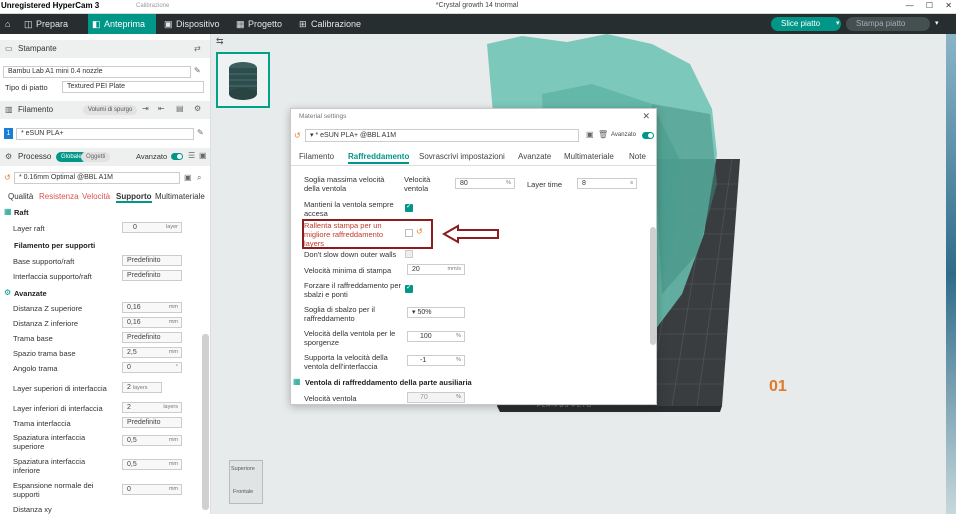 Image resolution: width=956 pixels, height=514 pixels. What do you see at coordinates (590, 134) in the screenshot?
I see `save-material-icon: ▣` at bounding box center [590, 134].